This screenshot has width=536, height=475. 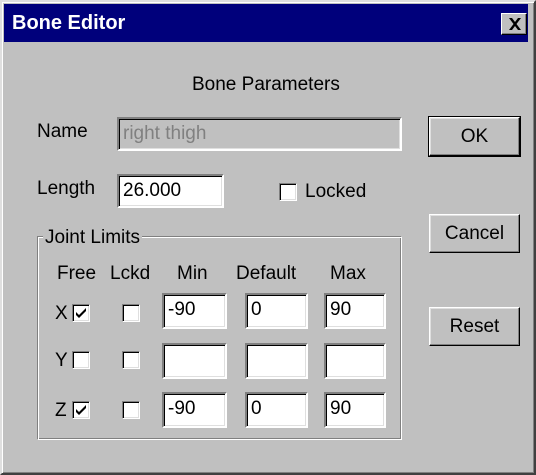 I want to click on close-icon, so click(x=515, y=24).